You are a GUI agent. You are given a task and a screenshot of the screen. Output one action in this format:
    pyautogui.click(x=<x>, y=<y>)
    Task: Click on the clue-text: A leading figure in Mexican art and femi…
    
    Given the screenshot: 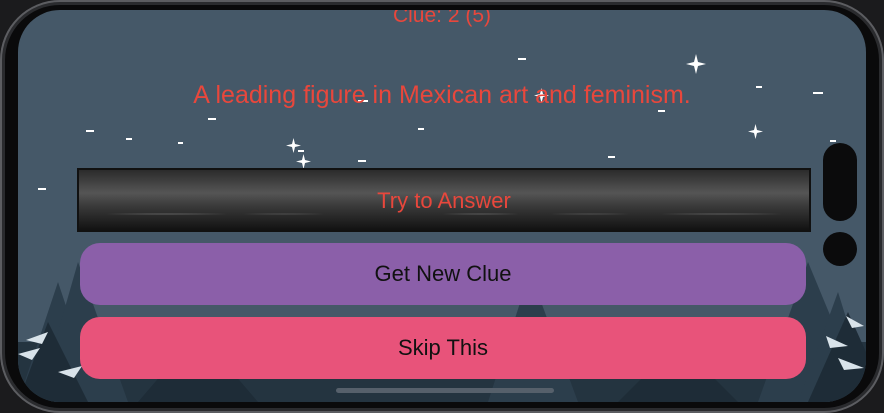 What is the action you would take?
    pyautogui.click(x=442, y=95)
    